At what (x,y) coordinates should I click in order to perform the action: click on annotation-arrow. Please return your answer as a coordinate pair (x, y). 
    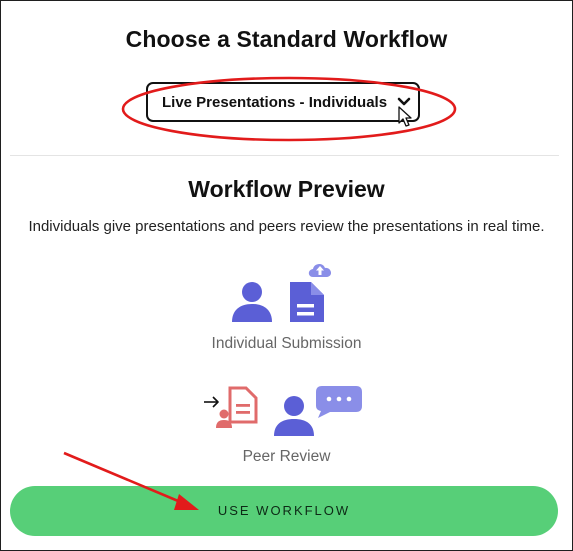
    Looking at the image, I should click on (131, 480).